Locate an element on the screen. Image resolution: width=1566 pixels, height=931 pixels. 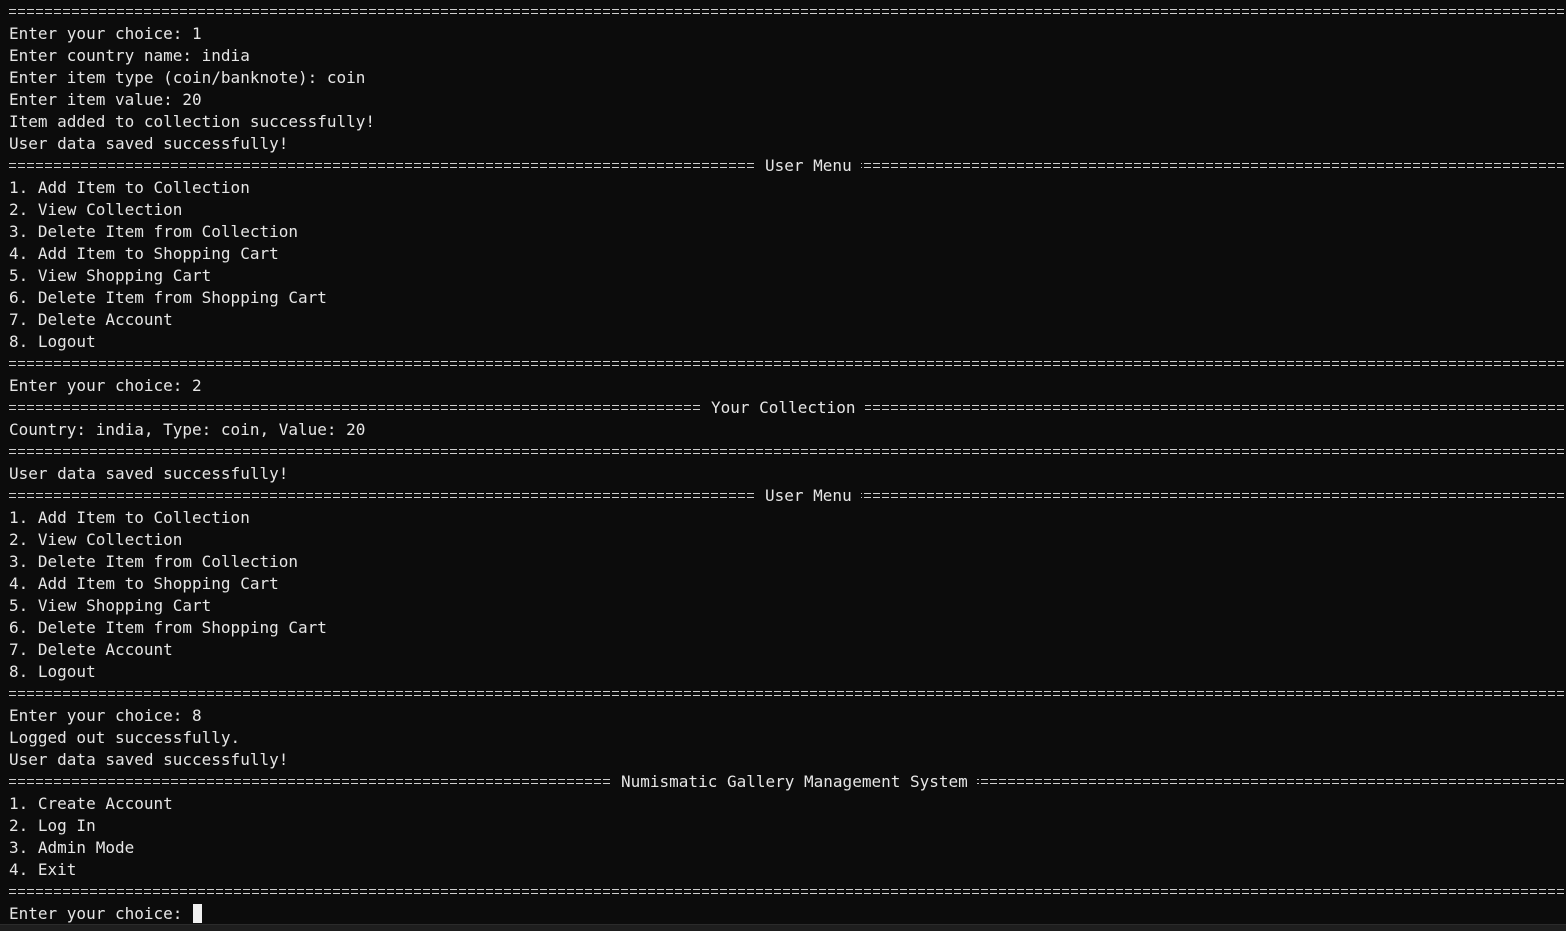
menu-item: 1. Create Account is located at coordinates (91, 803).